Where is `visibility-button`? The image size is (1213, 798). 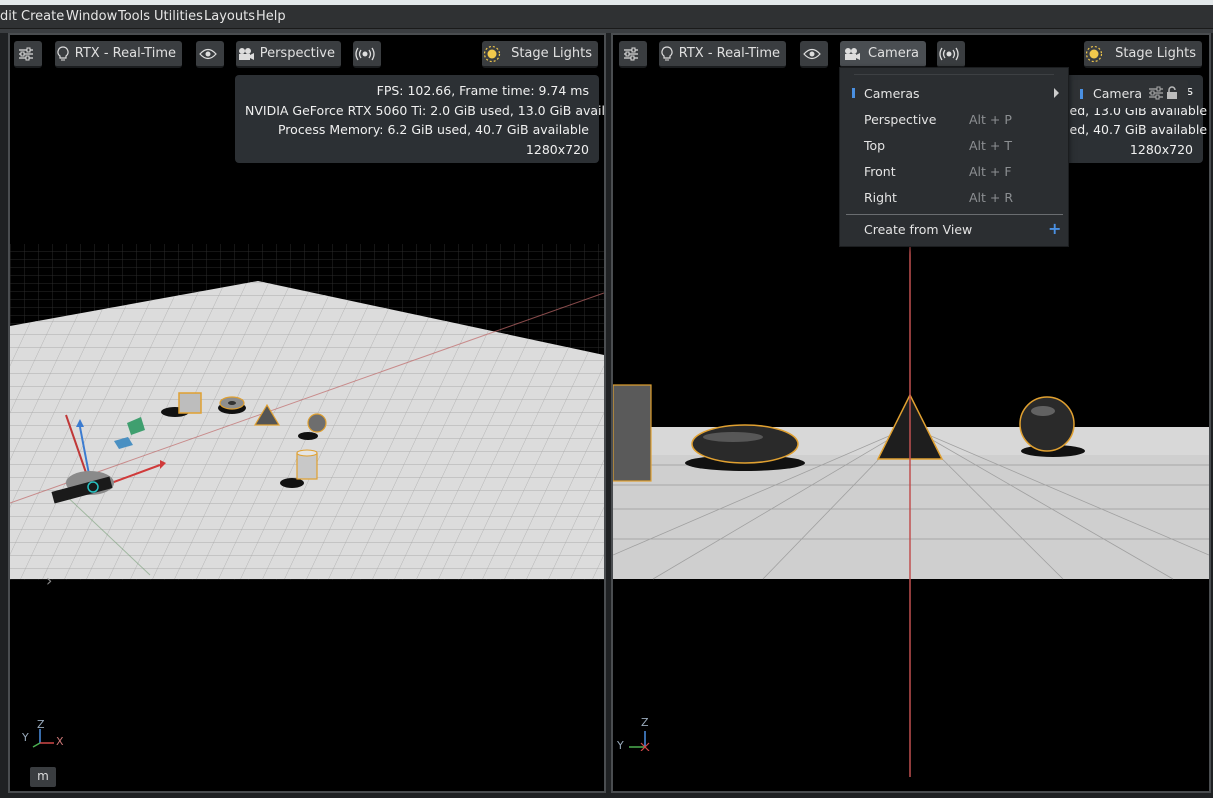
visibility-button is located at coordinates (210, 54).